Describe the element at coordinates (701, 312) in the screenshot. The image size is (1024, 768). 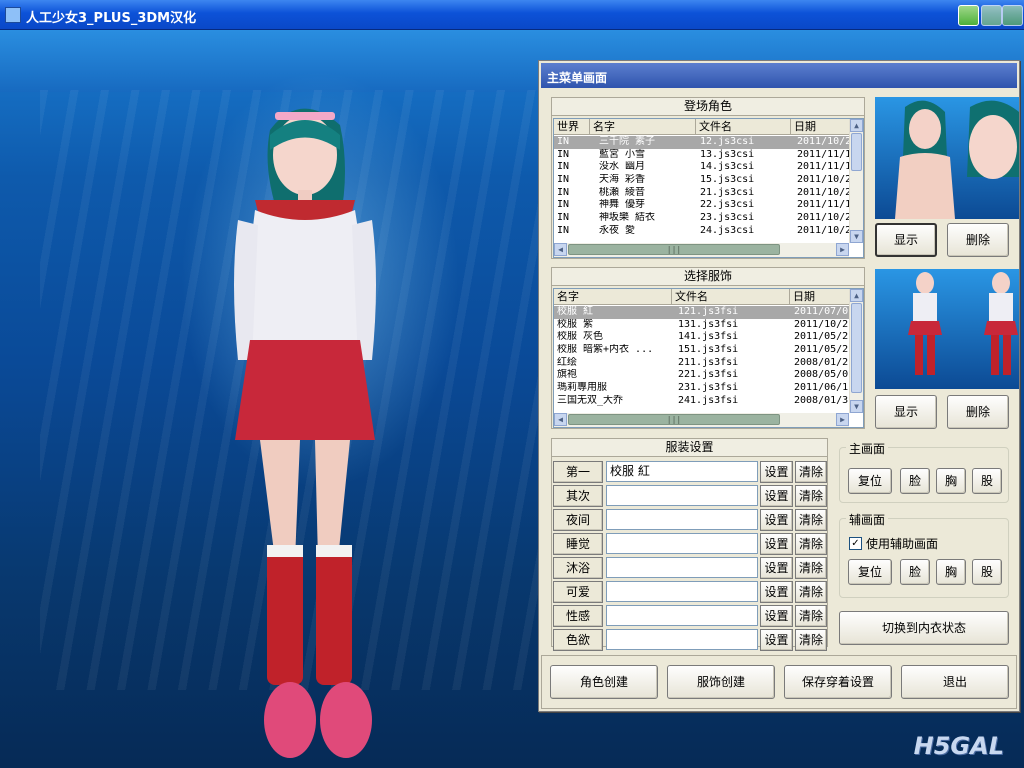
I see `outfit-row: 校服 紅 121.js3fsi 2011/07/0` at that location.